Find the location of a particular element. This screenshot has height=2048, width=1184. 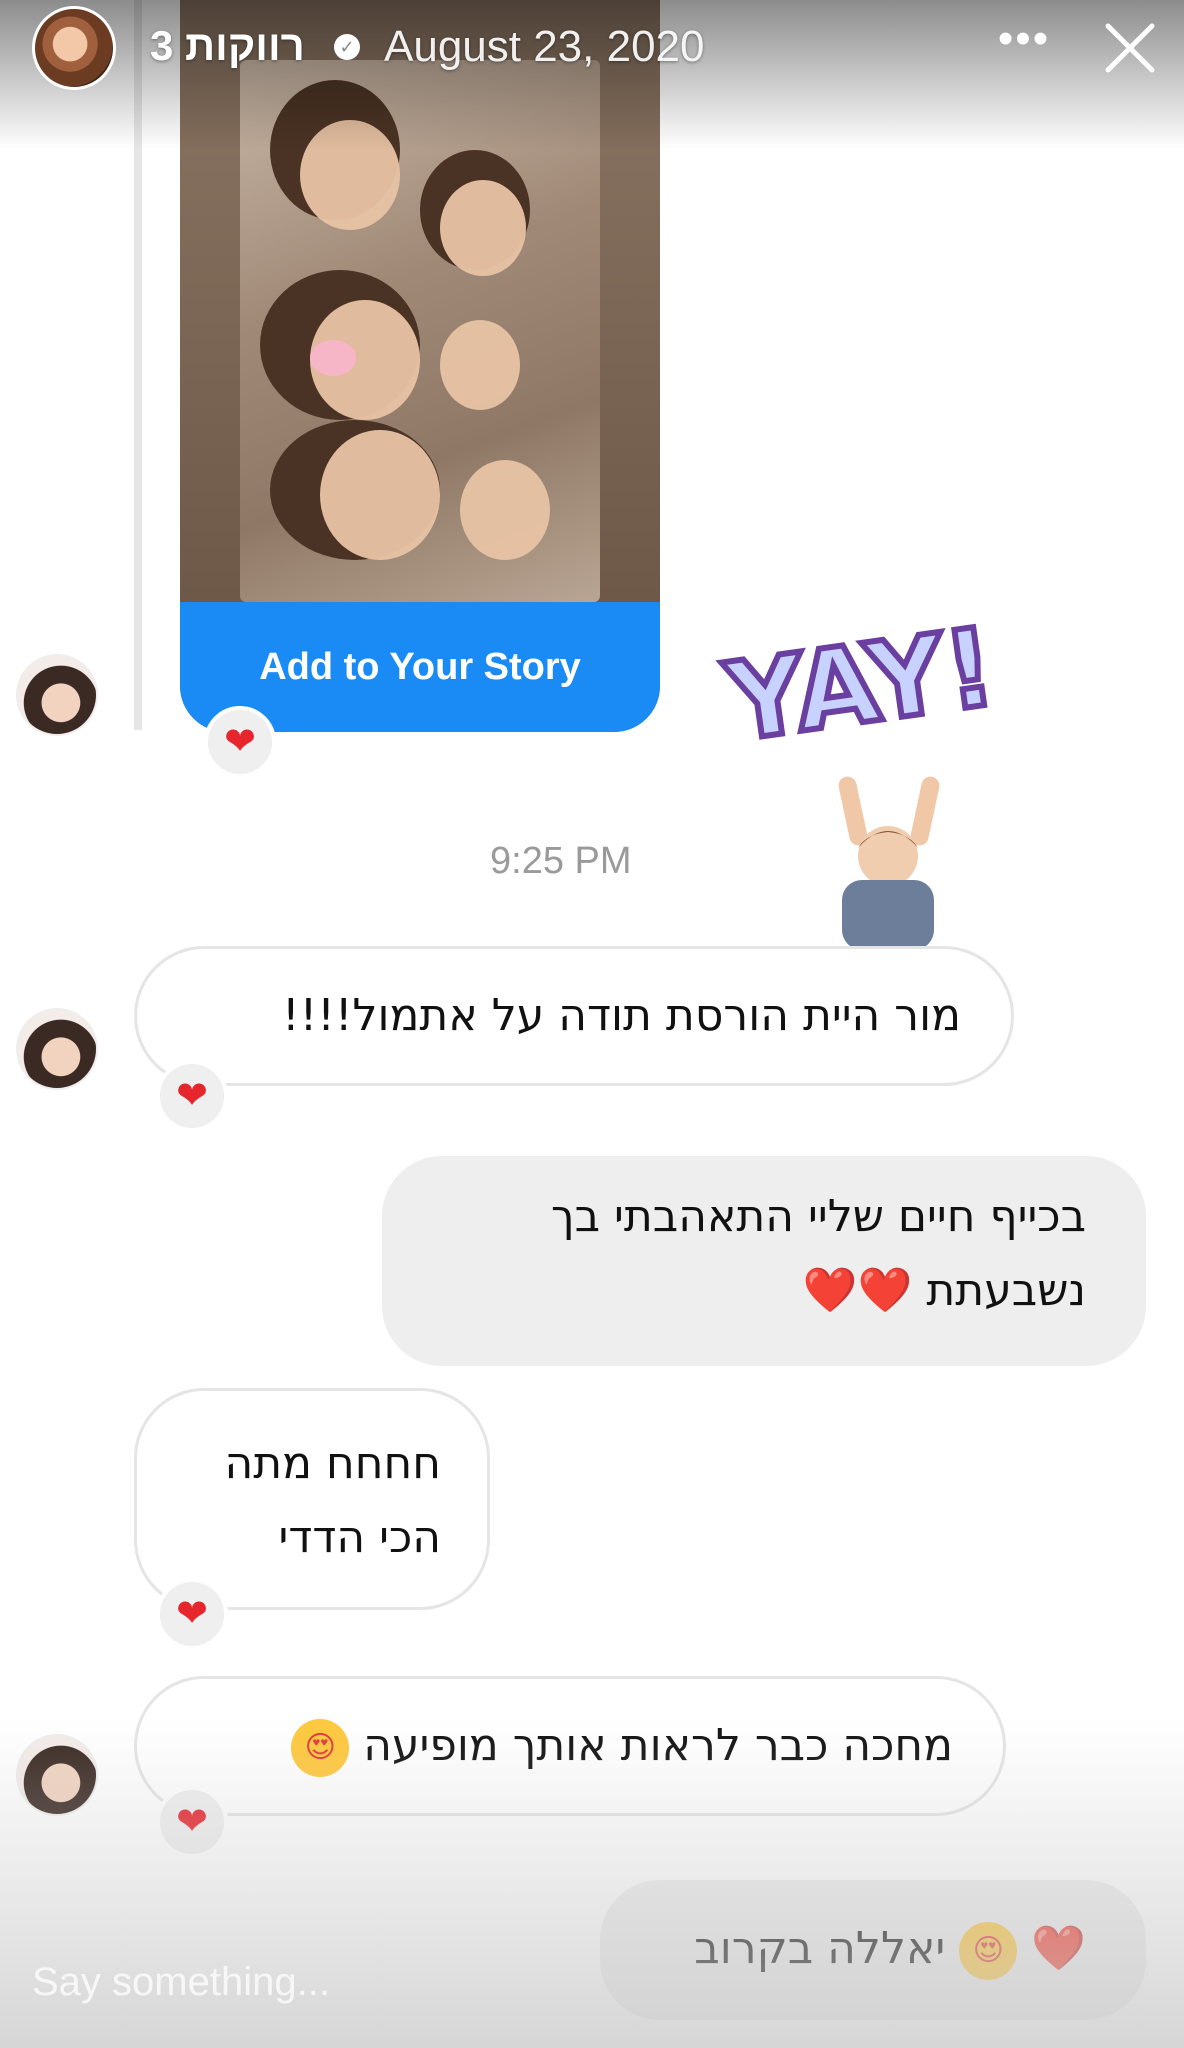

group-selfie-image is located at coordinates (420, 331).